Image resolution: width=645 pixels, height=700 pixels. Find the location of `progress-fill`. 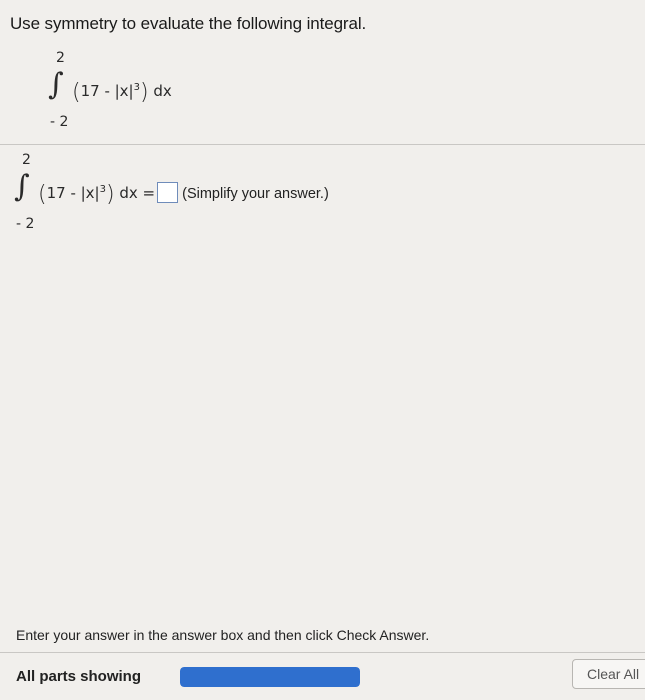

progress-fill is located at coordinates (270, 677).